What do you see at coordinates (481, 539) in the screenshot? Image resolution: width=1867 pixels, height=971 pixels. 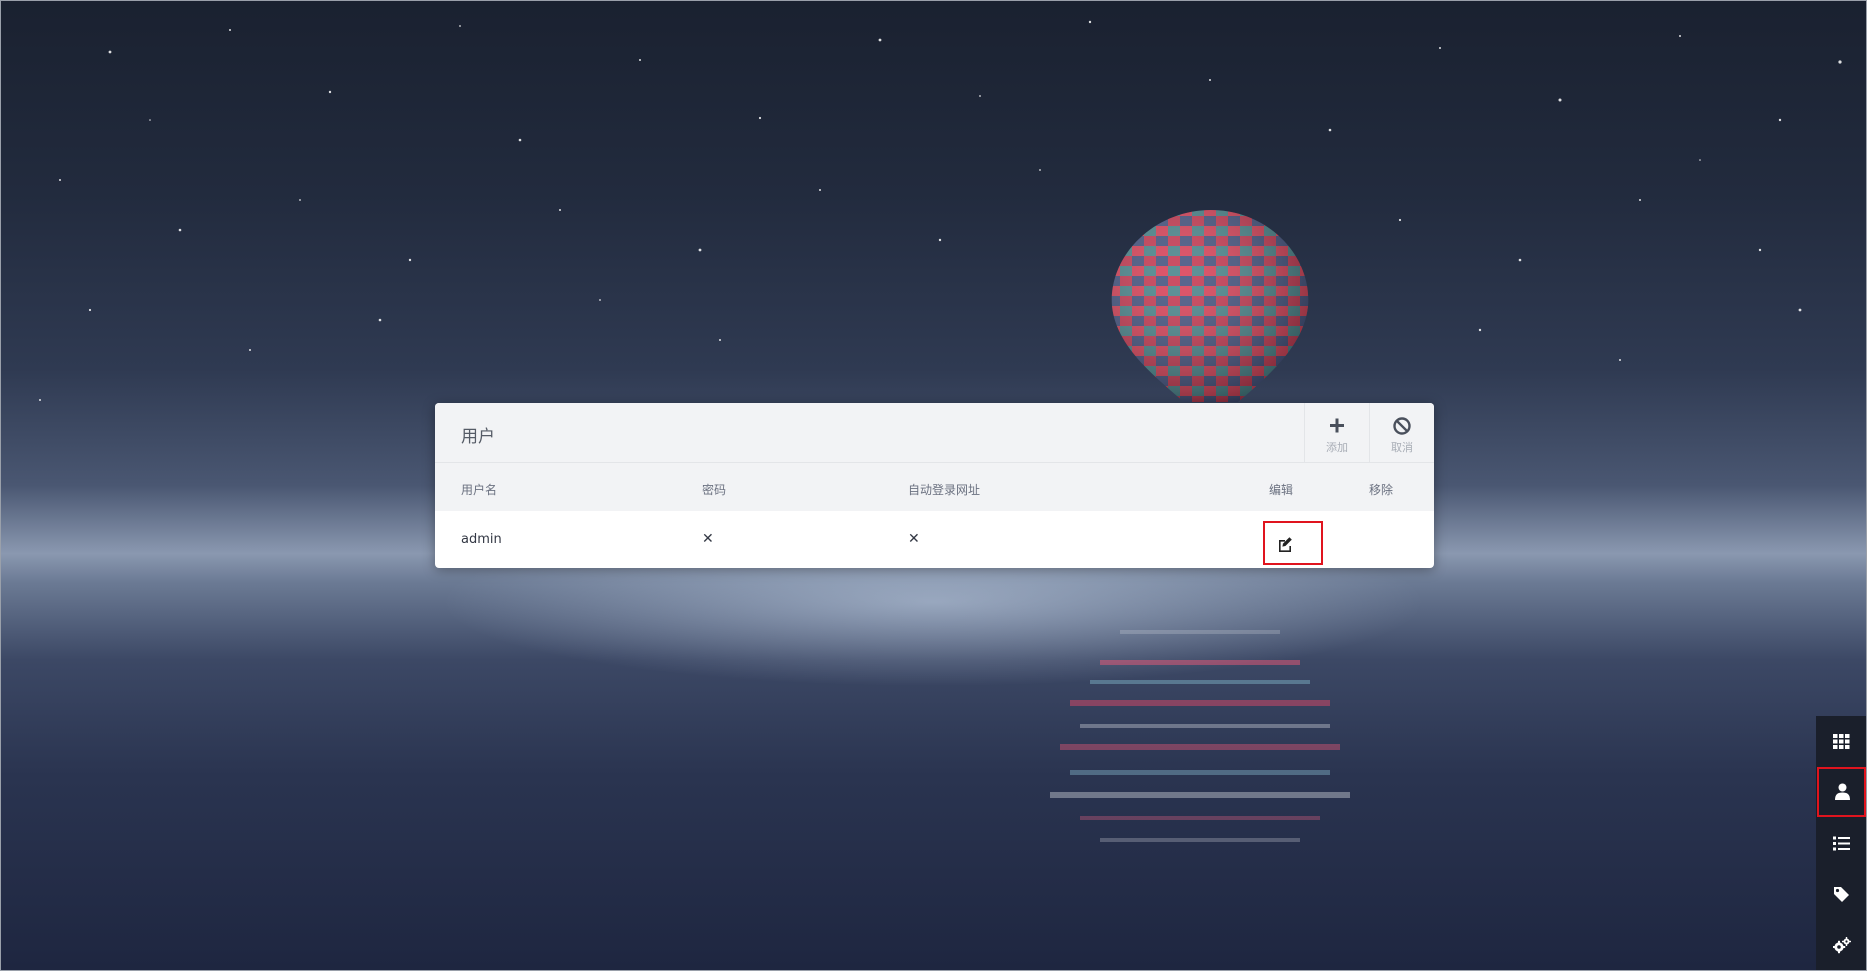 I see `username-cell: admin` at bounding box center [481, 539].